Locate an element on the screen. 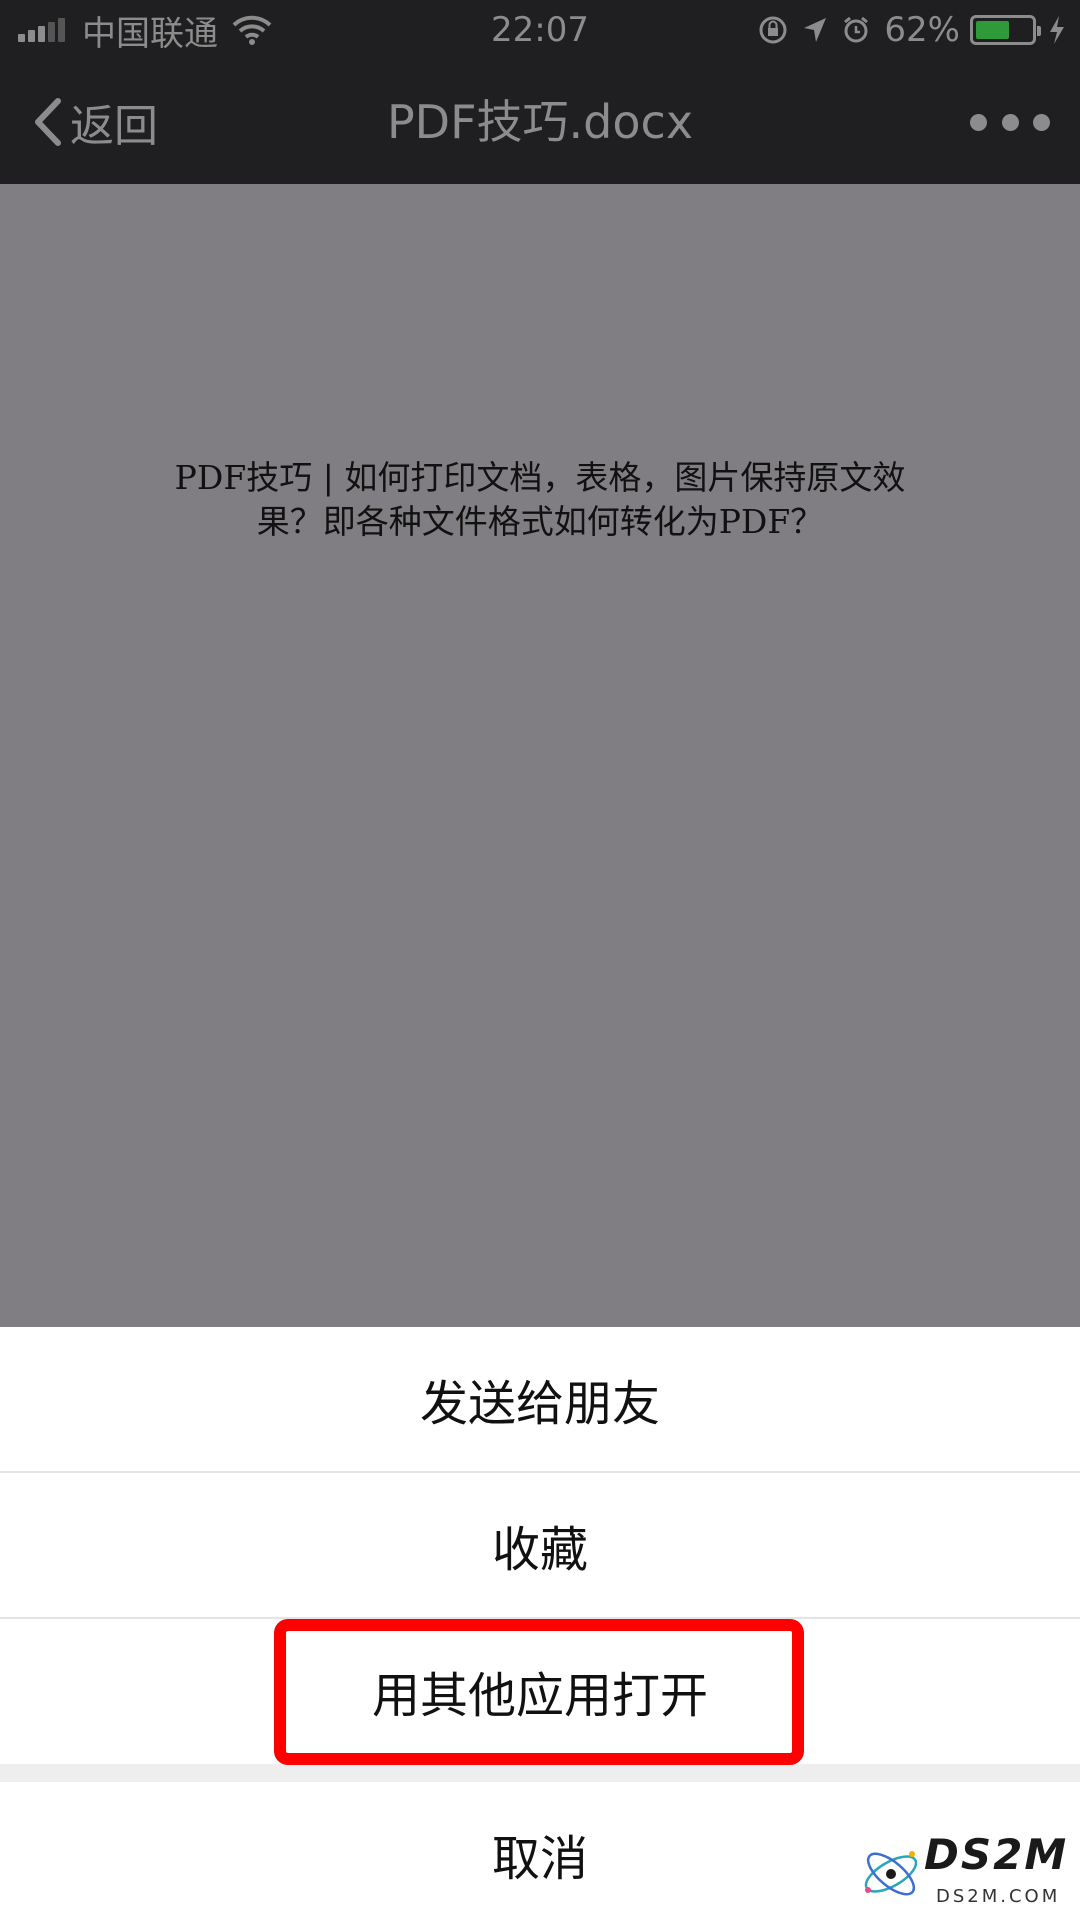 The height and width of the screenshot is (1926, 1080). highlight-box is located at coordinates (539, 1692).